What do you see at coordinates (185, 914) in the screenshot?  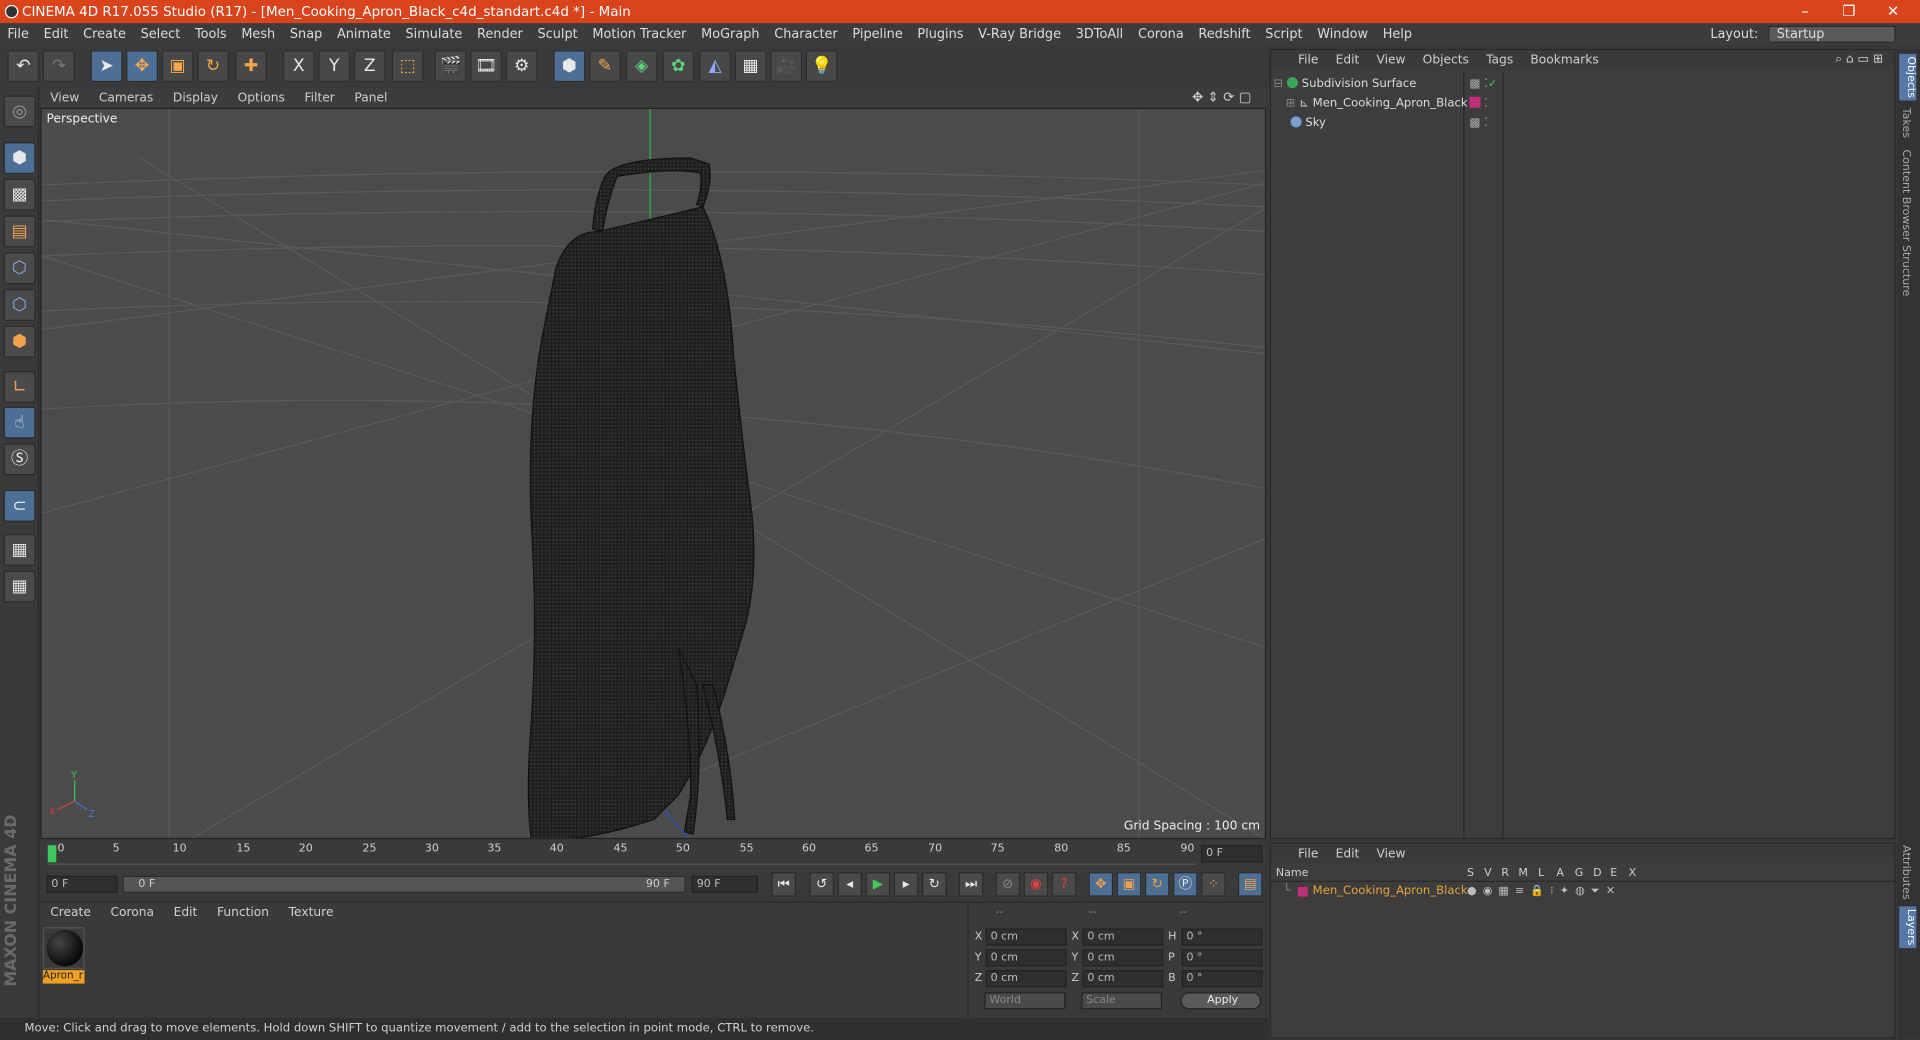 I see `material-menu-edit: Edit` at bounding box center [185, 914].